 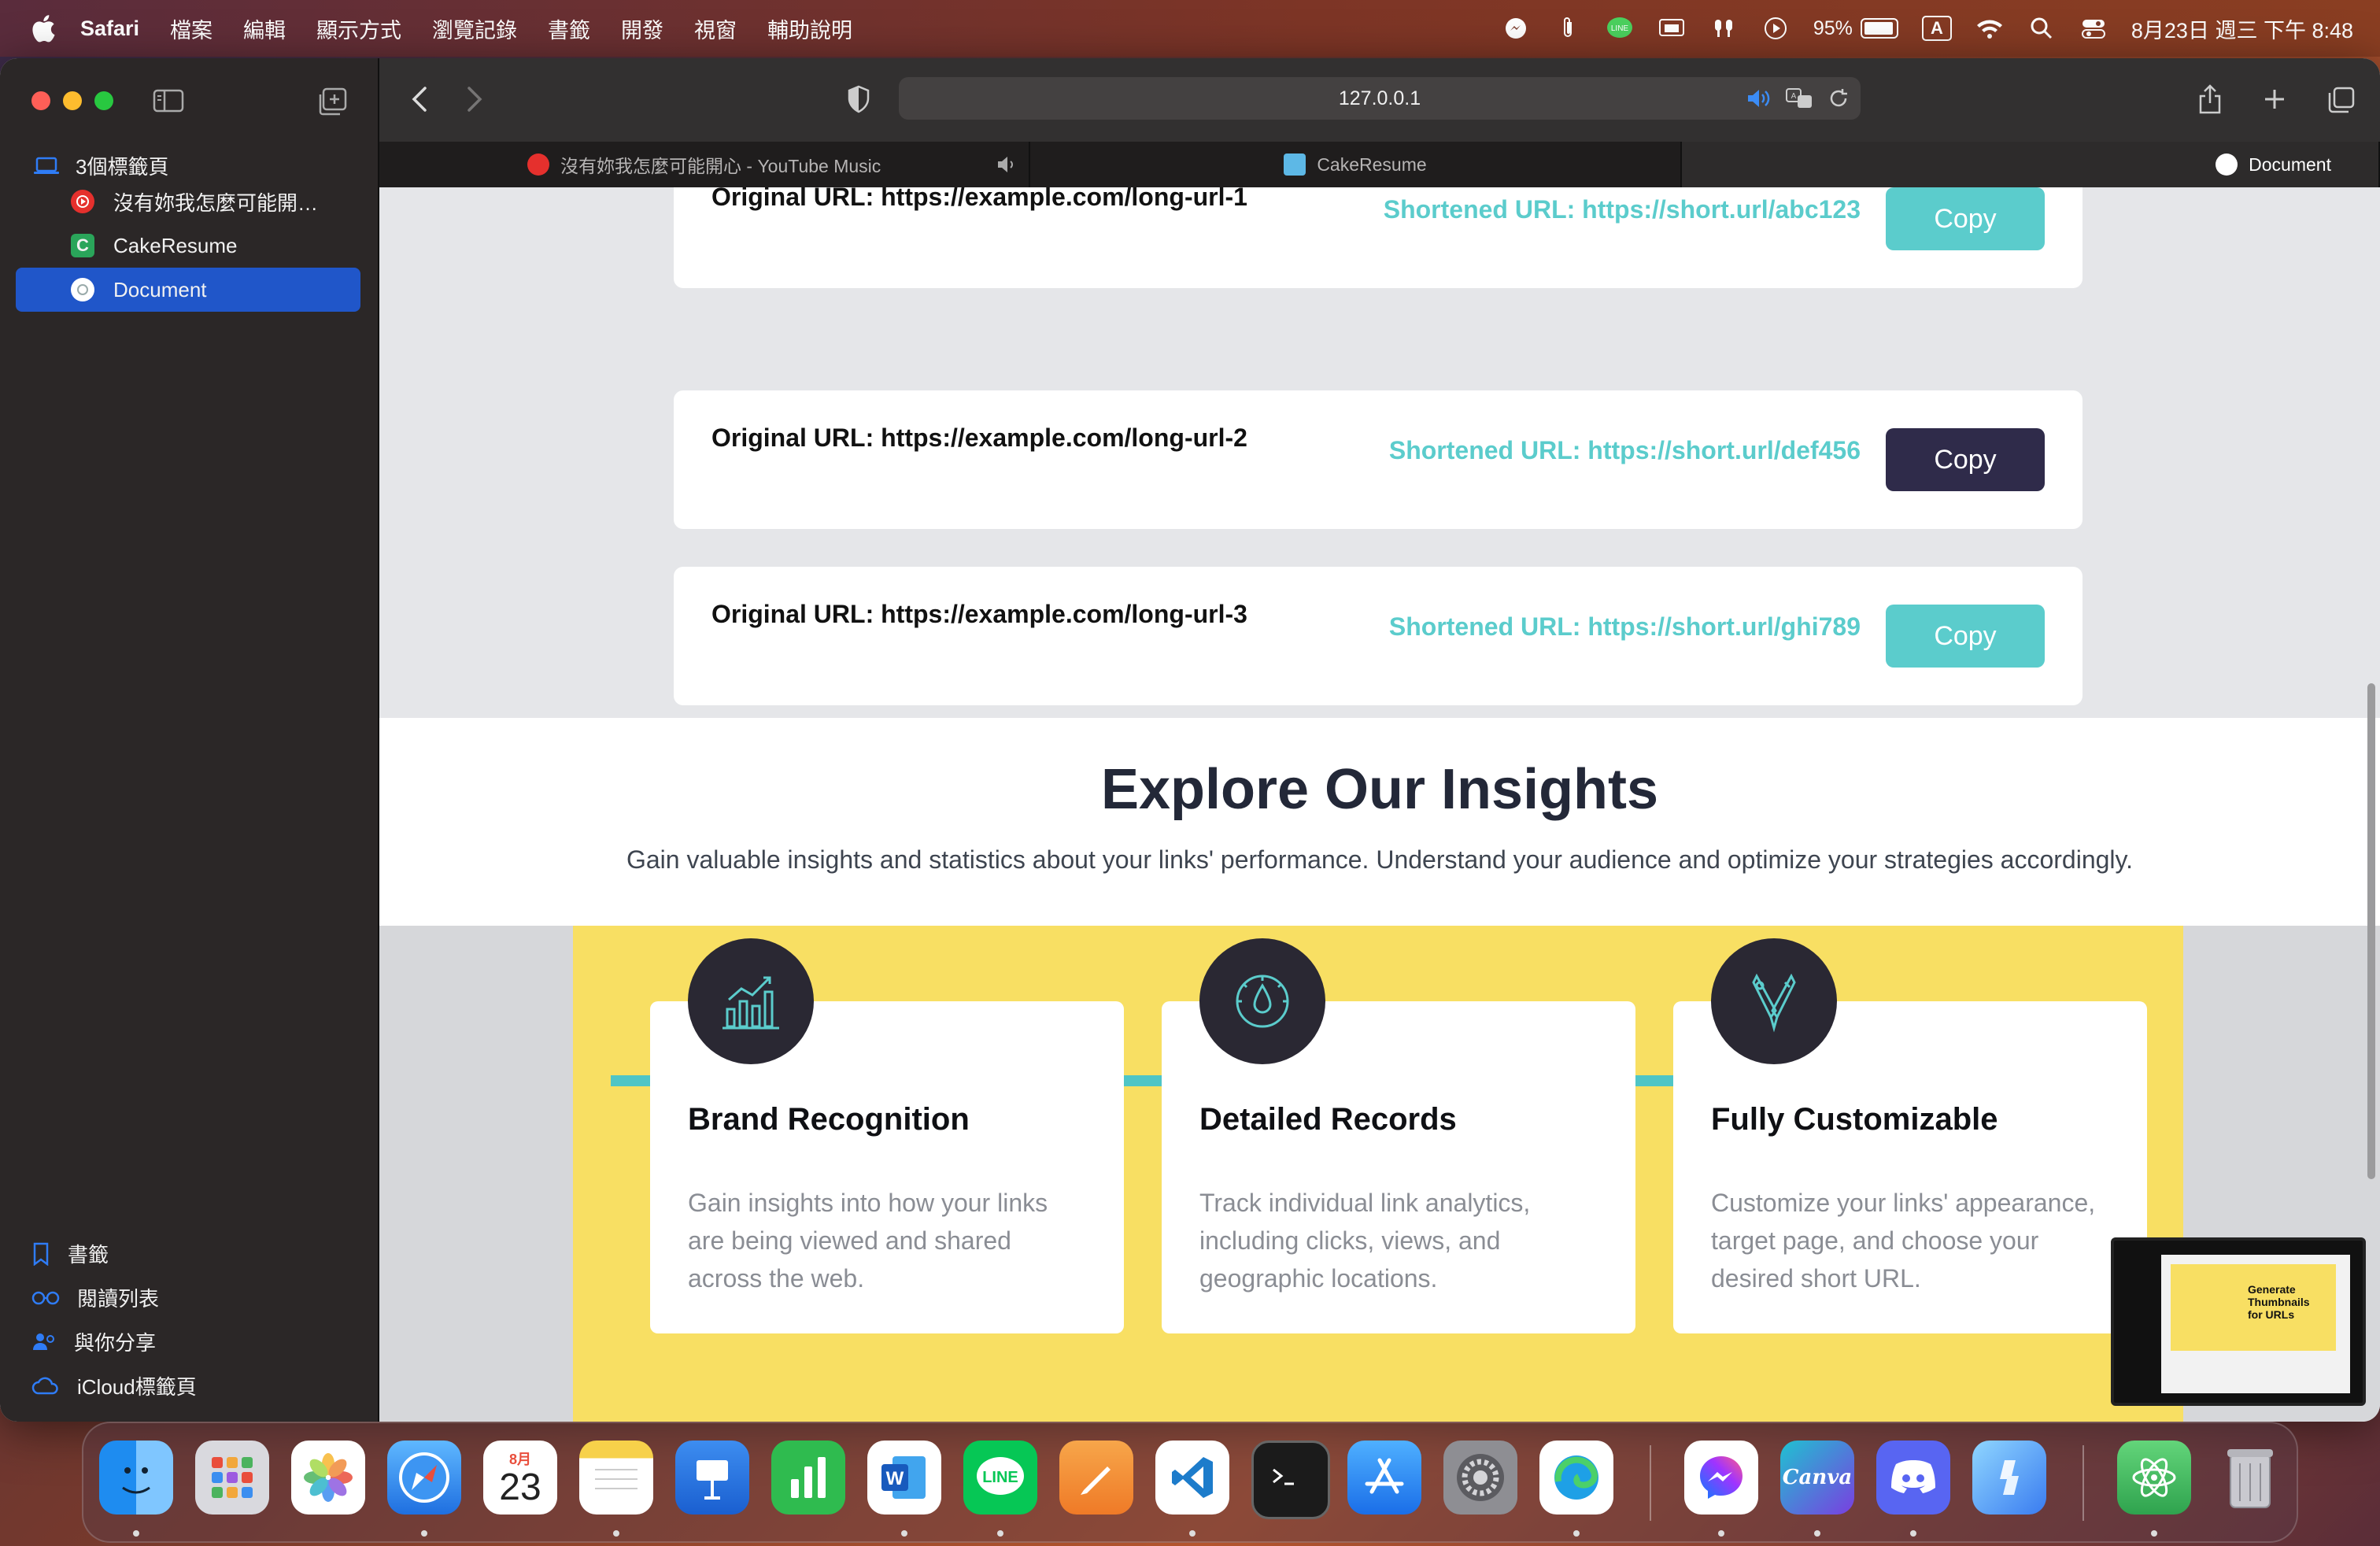 I want to click on tab-label: Document, so click(x=2290, y=164).